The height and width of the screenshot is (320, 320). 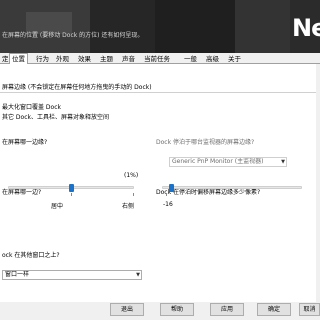 I want to click on which-edge-label: 在屏幕哪一边缘?, so click(x=25, y=142).